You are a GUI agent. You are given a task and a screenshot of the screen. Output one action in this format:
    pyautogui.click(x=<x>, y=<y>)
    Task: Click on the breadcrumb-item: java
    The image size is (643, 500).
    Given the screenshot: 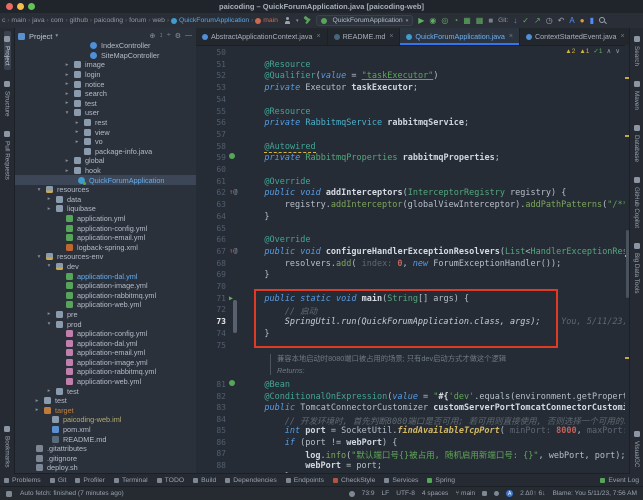 What is the action you would take?
    pyautogui.click(x=38, y=20)
    